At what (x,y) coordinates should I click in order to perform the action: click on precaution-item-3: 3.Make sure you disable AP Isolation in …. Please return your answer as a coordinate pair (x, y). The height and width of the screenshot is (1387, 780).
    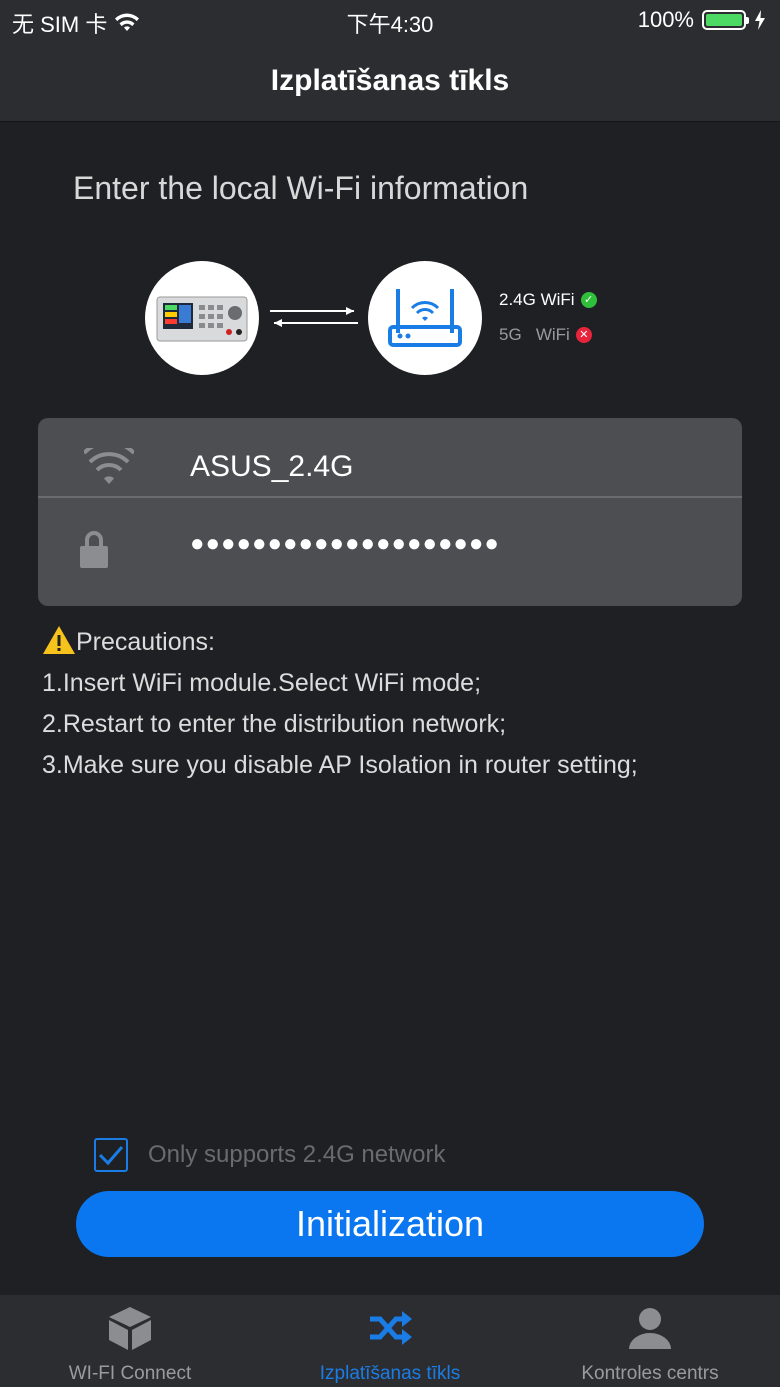
    Looking at the image, I should click on (340, 765).